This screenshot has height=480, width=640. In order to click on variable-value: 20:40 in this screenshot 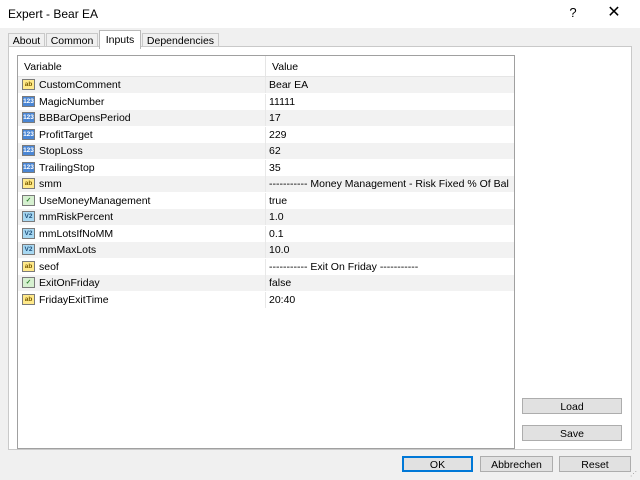, I will do `click(389, 300)`.